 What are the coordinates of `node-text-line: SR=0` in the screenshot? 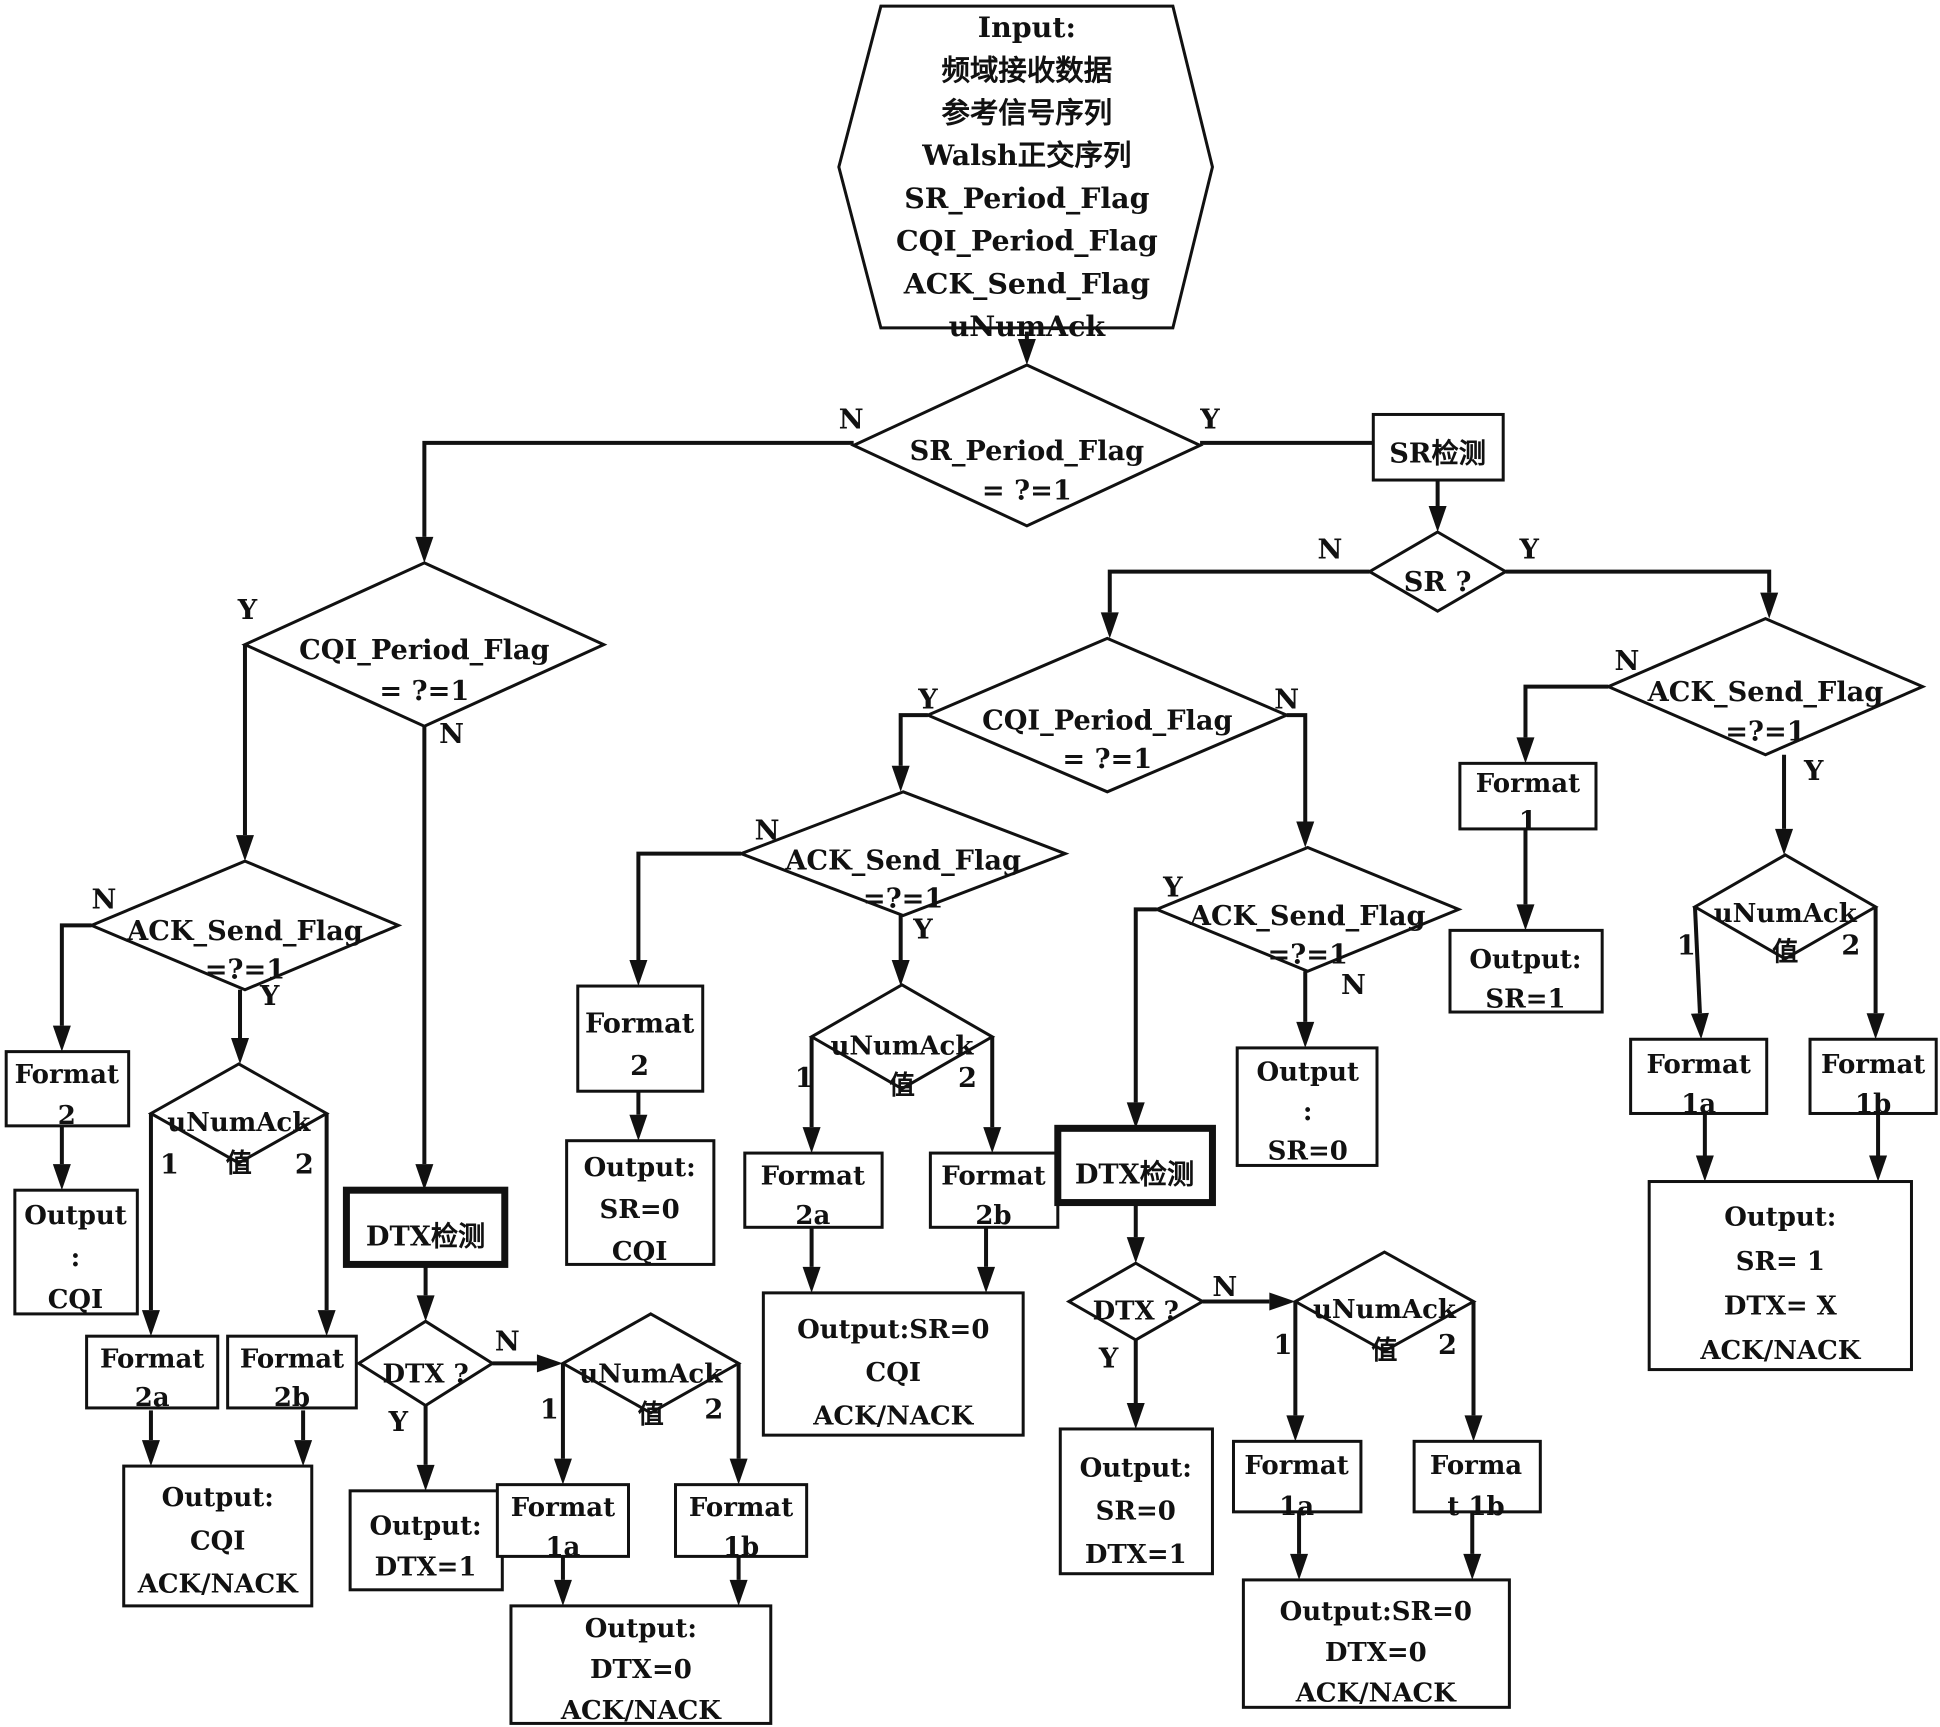 It's located at (1308, 1152).